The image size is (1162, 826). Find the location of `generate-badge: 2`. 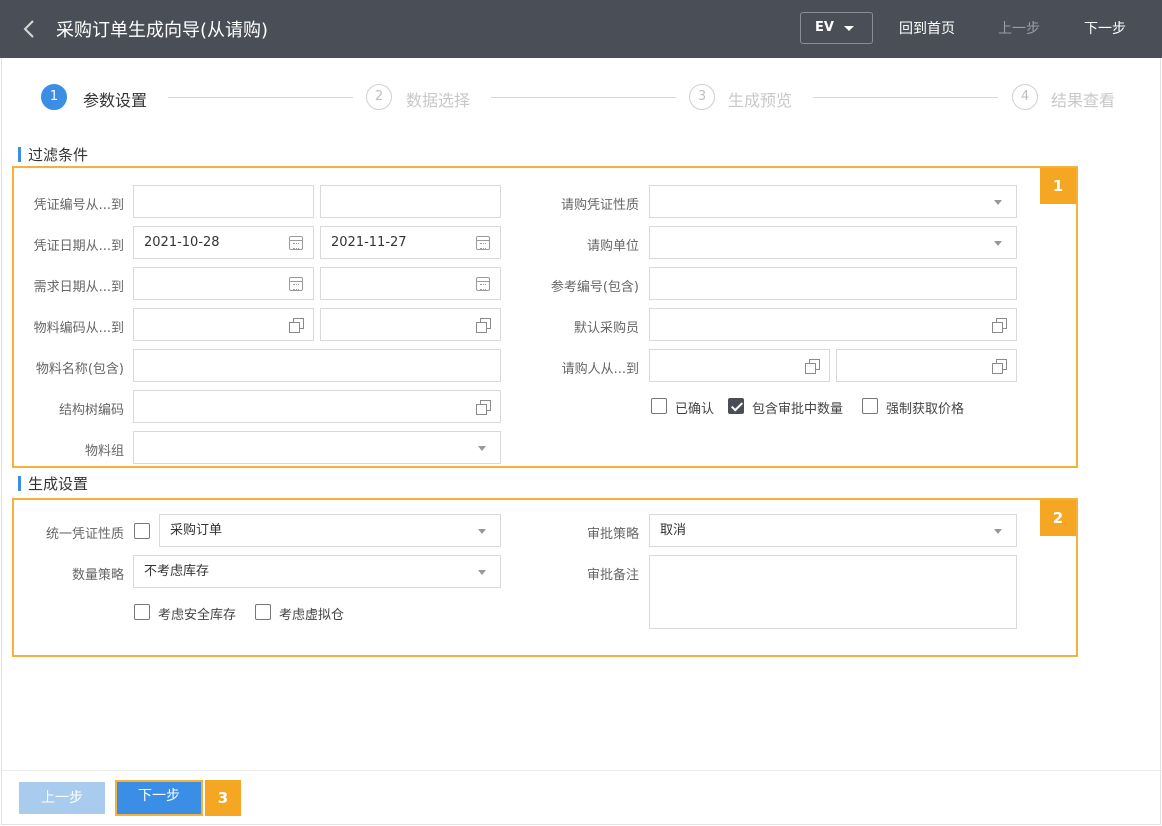

generate-badge: 2 is located at coordinates (1058, 518).